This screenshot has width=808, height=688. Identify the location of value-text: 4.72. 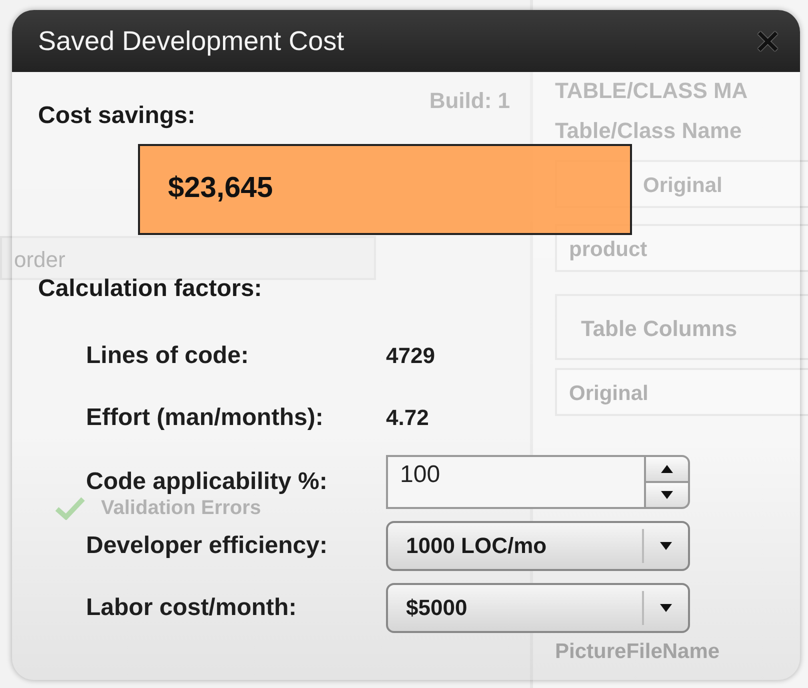
(407, 418).